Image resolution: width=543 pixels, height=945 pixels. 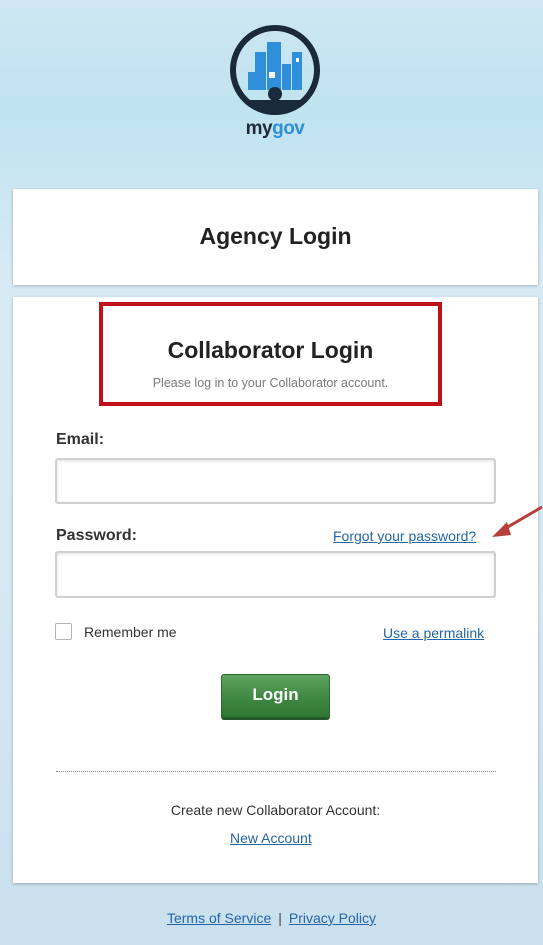 I want to click on agency-login-card: Agency Login, so click(x=275, y=237).